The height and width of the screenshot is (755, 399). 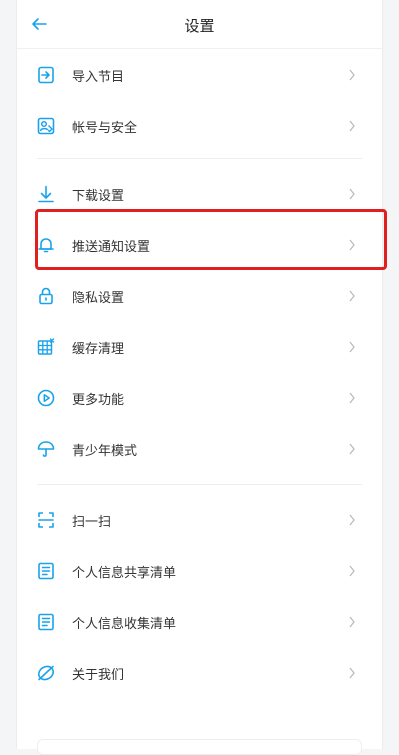 I want to click on settings-item-about-us: 关于我们, so click(x=199, y=673).